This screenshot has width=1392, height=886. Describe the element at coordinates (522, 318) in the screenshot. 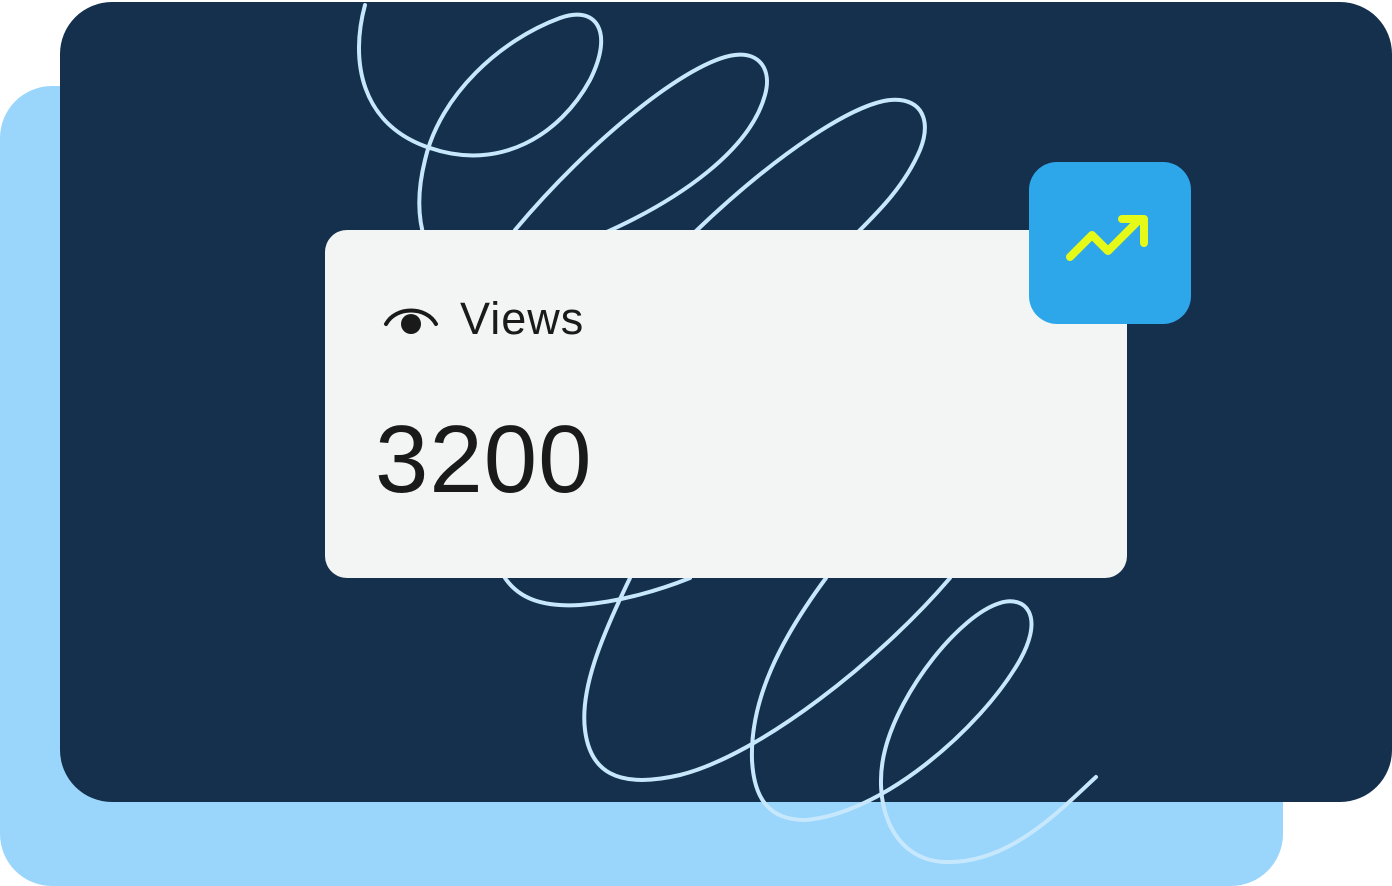

I see `views-label: Views` at that location.